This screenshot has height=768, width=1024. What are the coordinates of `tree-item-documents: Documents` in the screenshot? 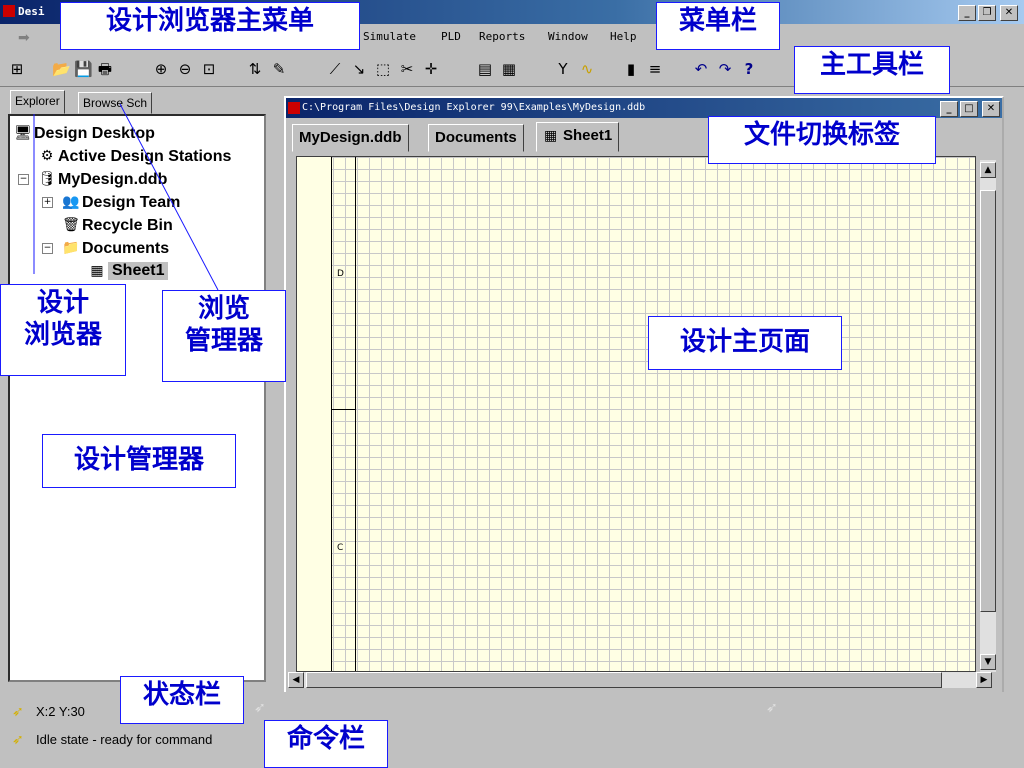 It's located at (125, 249).